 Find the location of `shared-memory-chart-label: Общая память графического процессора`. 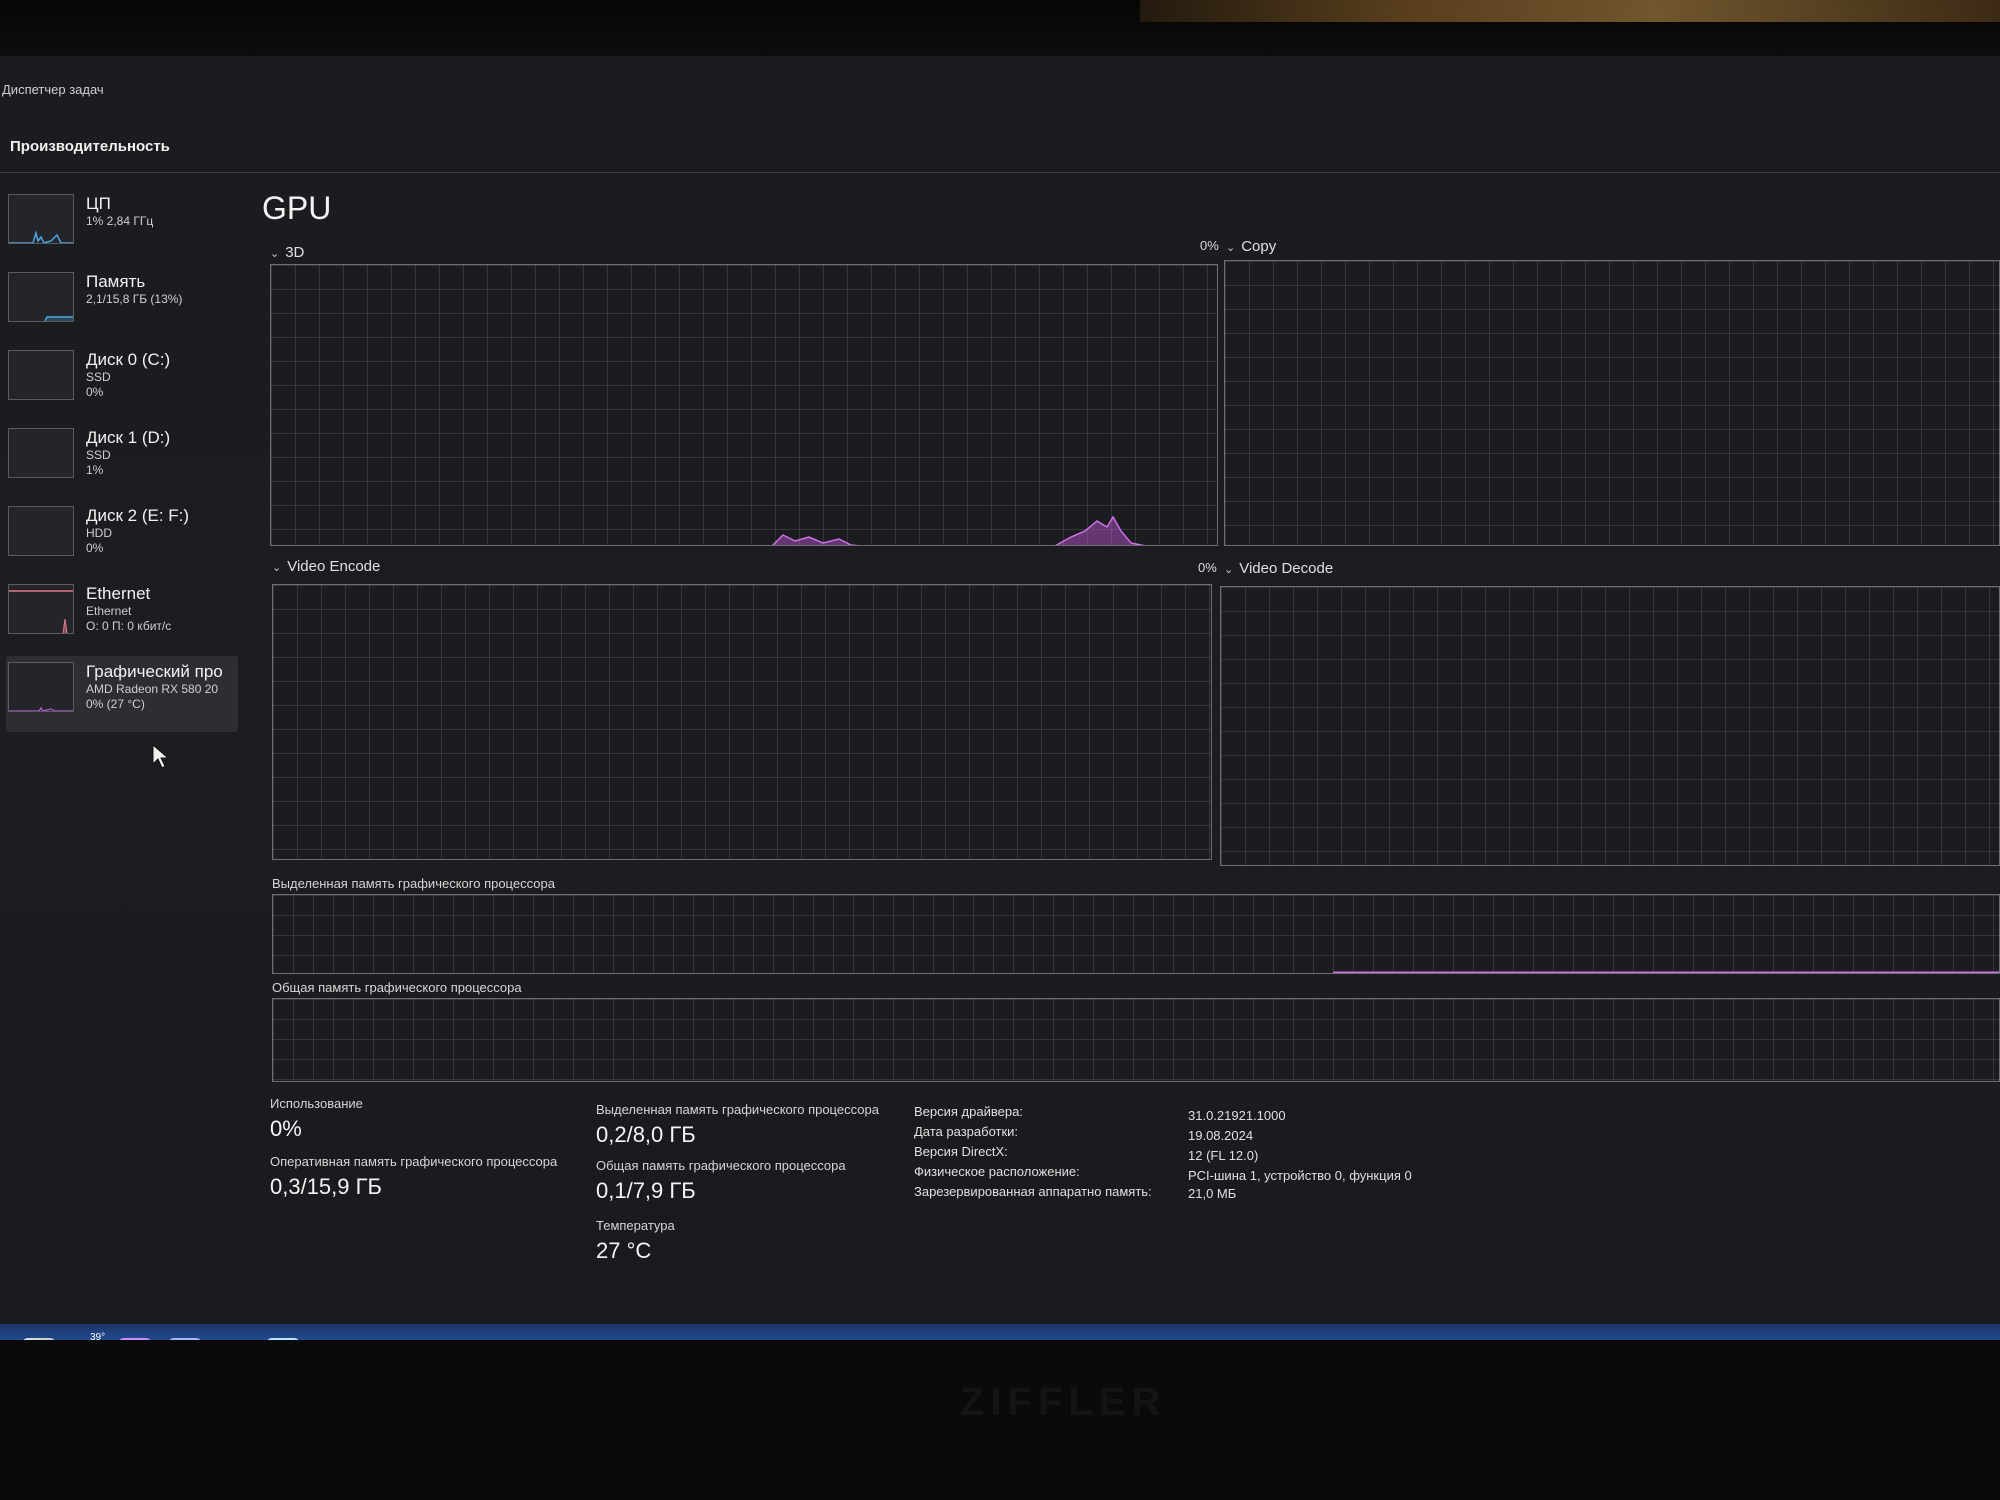

shared-memory-chart-label: Общая память графического процессора is located at coordinates (397, 987).